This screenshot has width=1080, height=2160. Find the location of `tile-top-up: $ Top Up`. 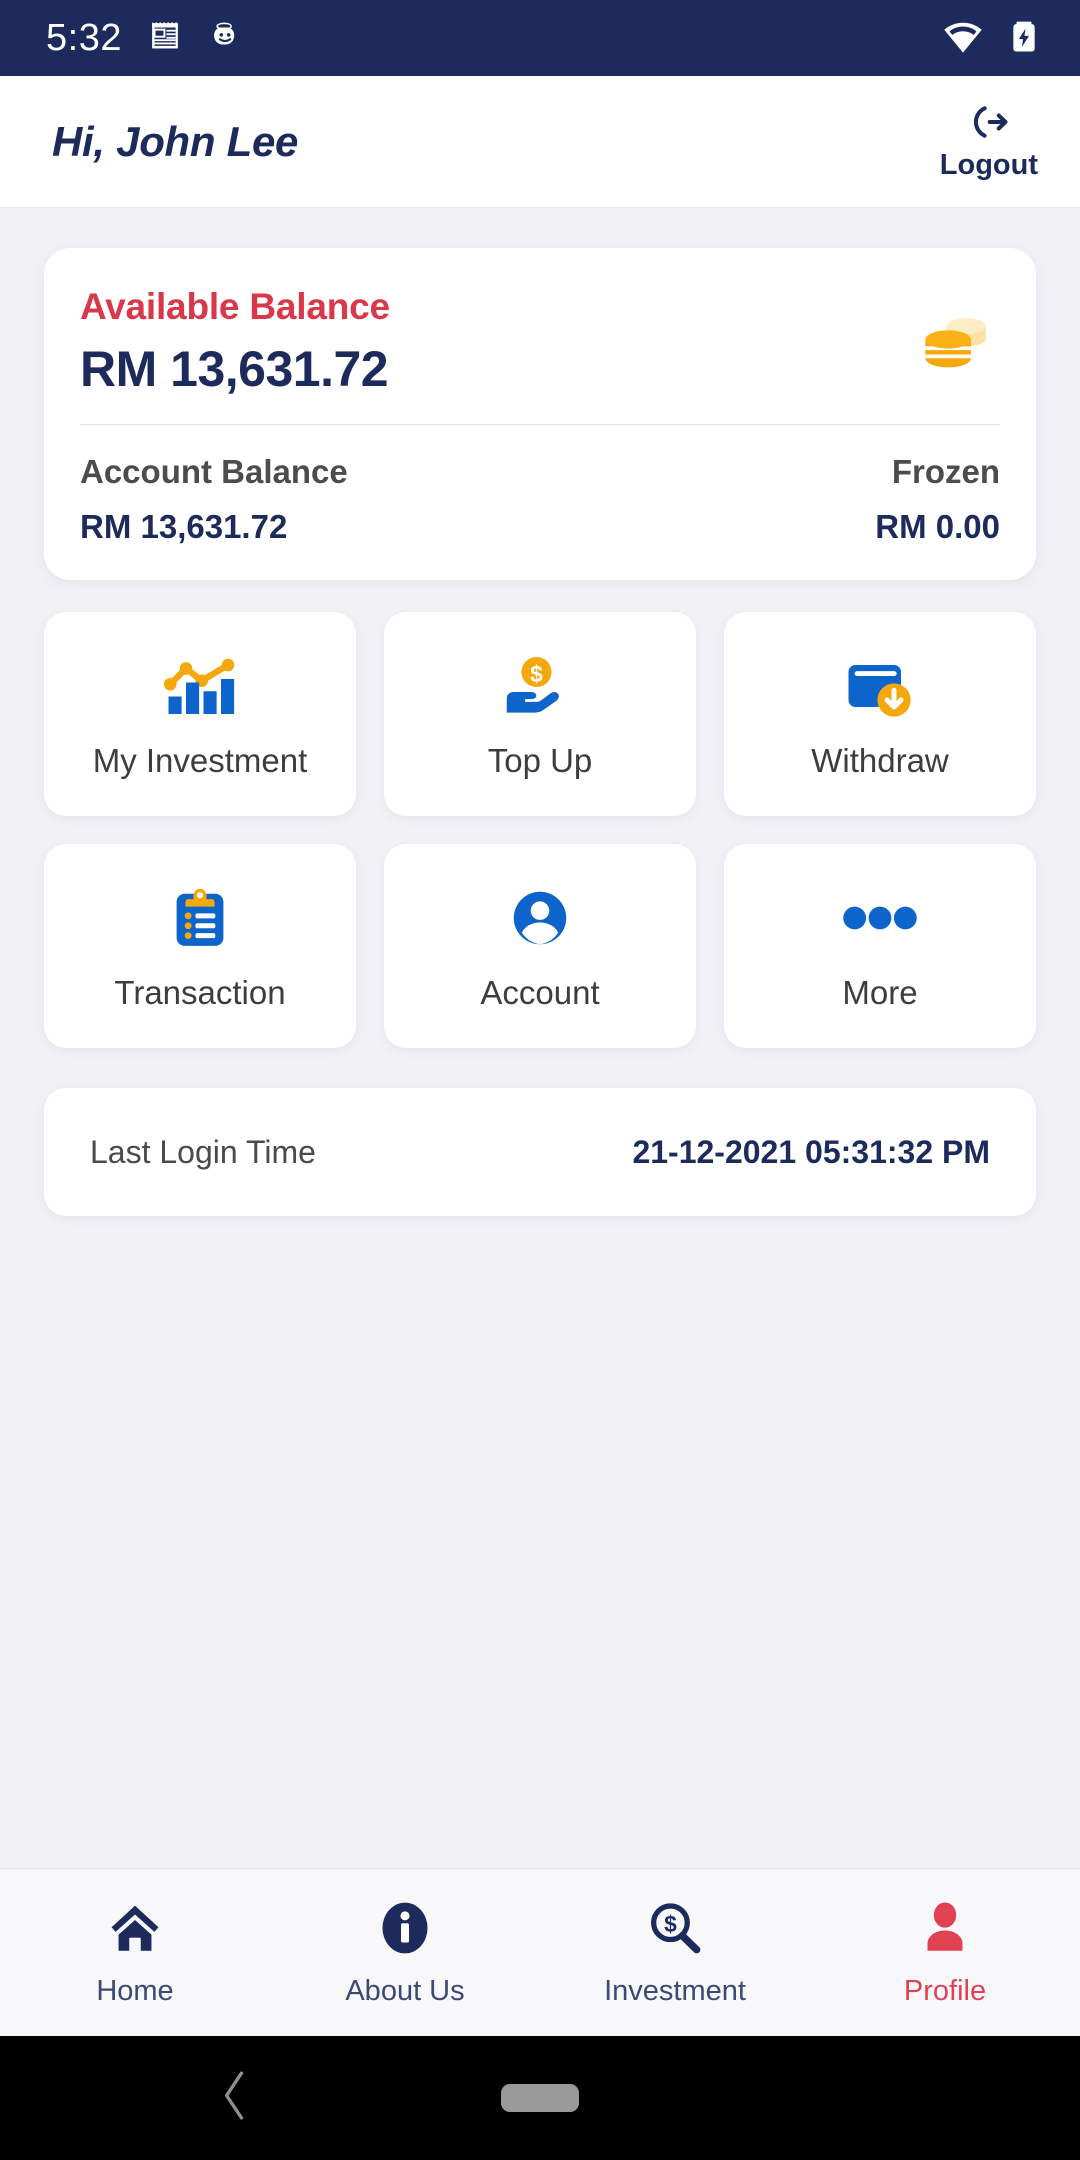

tile-top-up: $ Top Up is located at coordinates (540, 714).